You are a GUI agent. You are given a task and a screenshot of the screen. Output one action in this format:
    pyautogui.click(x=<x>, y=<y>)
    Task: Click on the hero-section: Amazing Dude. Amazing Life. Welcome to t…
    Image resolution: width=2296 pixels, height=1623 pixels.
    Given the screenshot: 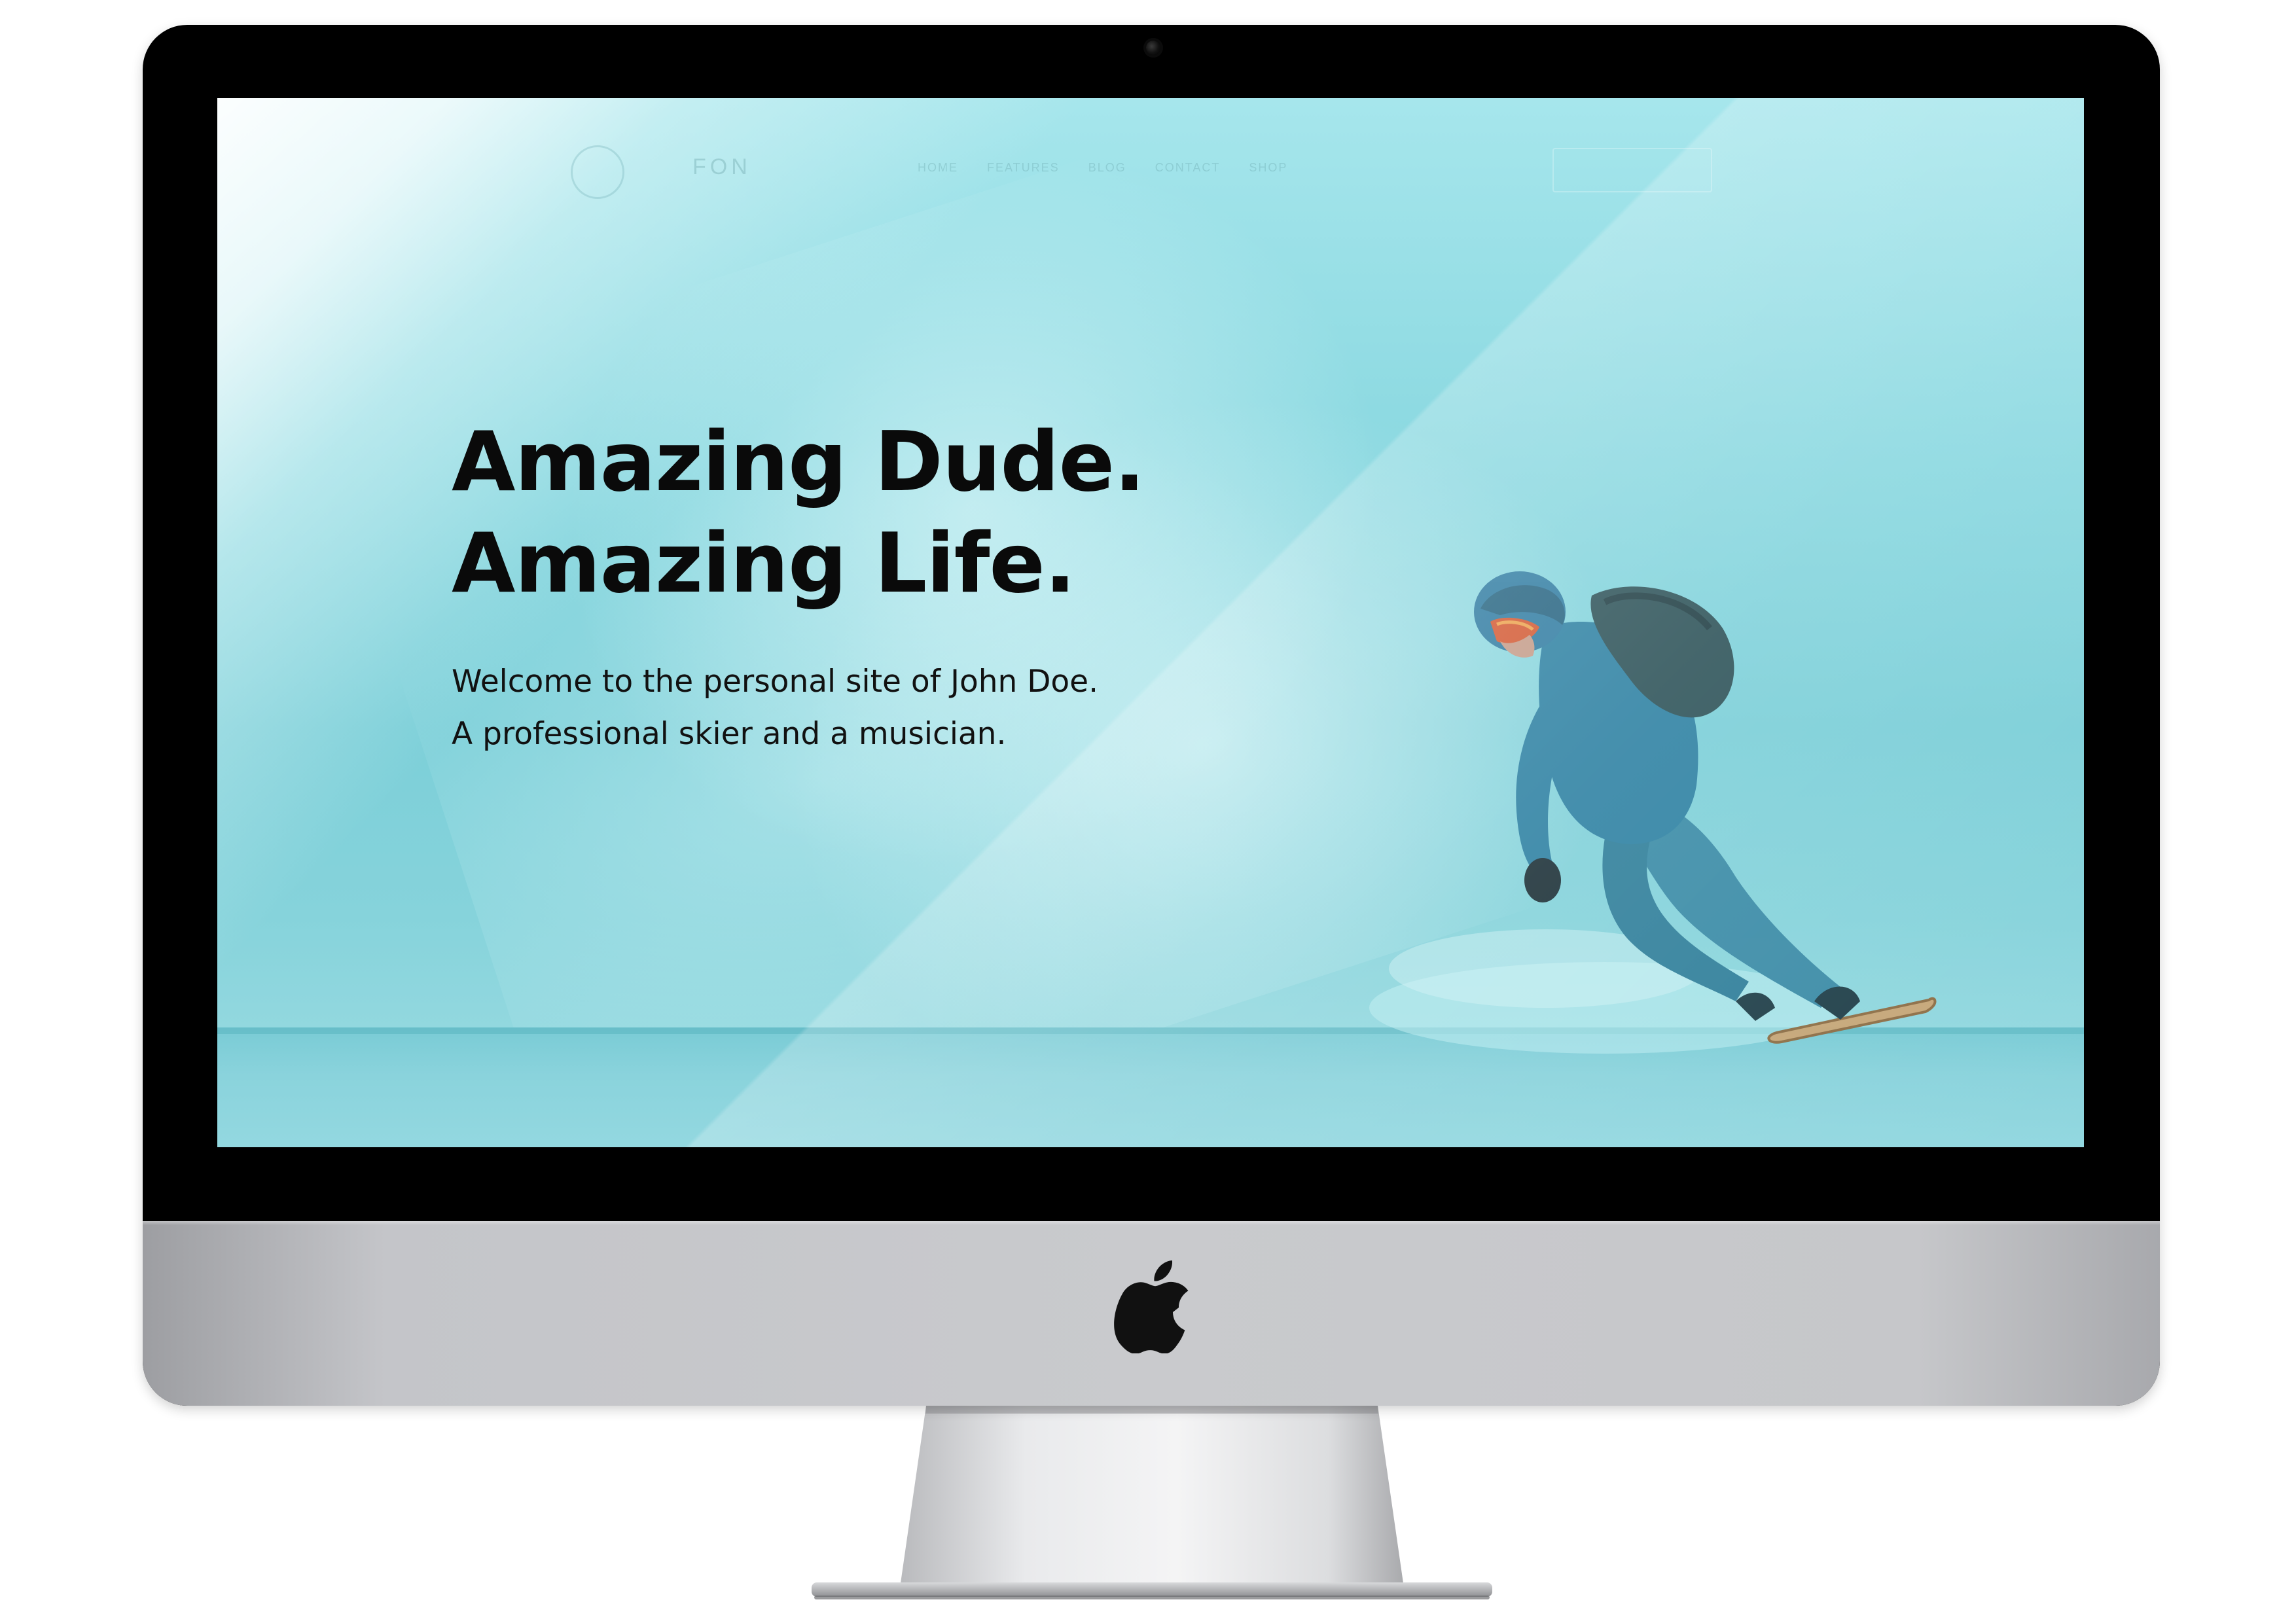 What is the action you would take?
    pyautogui.click(x=975, y=585)
    